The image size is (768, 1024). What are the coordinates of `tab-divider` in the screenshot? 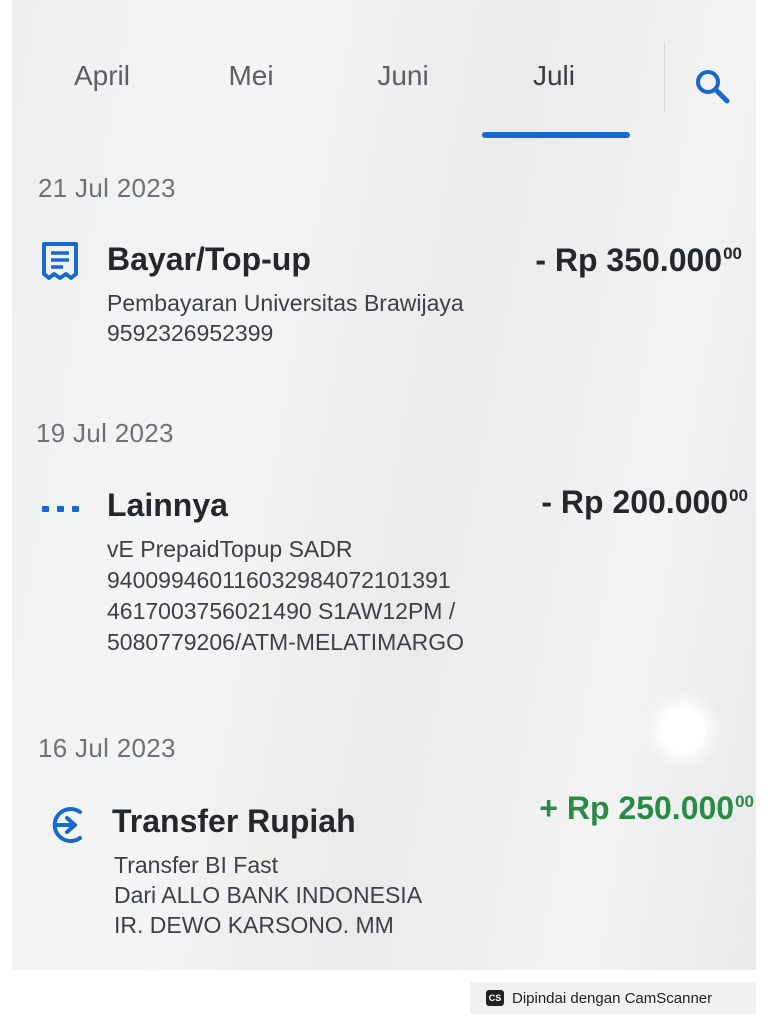 It's located at (664, 77).